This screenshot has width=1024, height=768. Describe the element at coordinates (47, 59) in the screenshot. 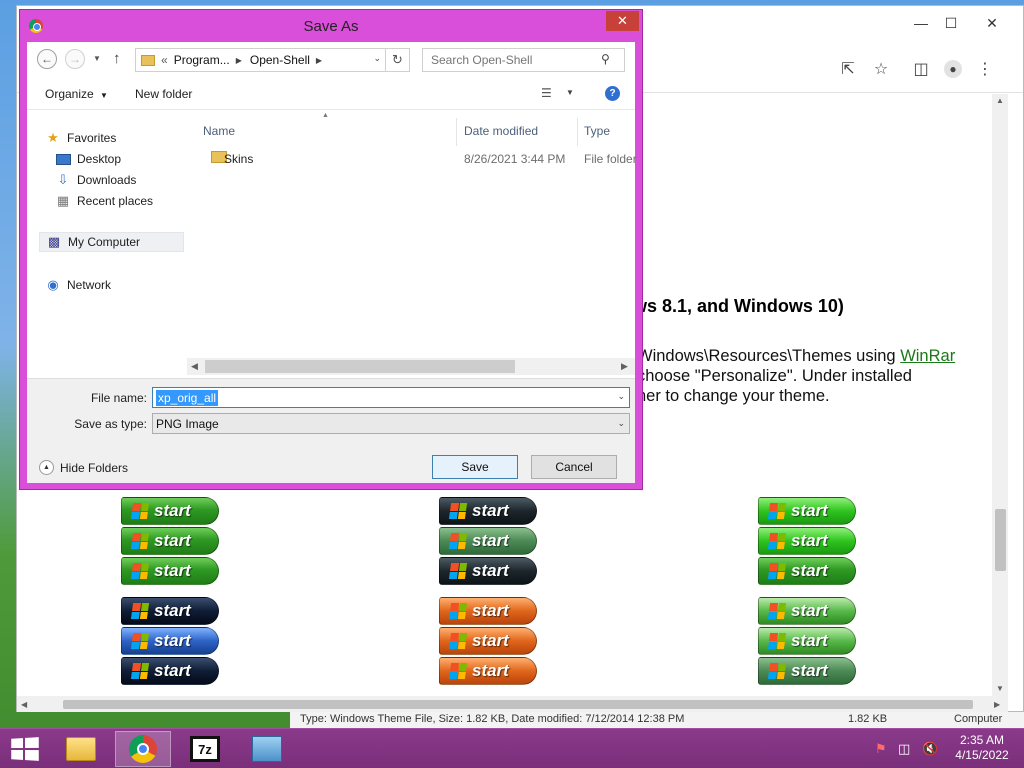

I see `back-button: ←` at that location.